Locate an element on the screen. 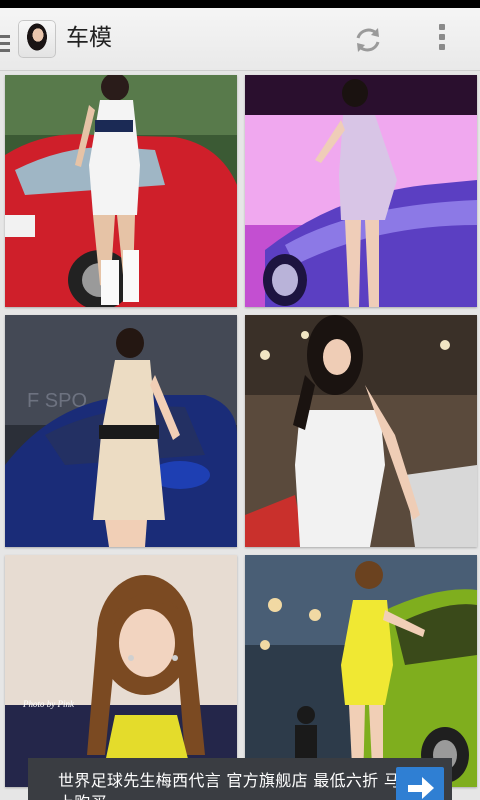  photo-tile-3: F SPO is located at coordinates (121, 431).